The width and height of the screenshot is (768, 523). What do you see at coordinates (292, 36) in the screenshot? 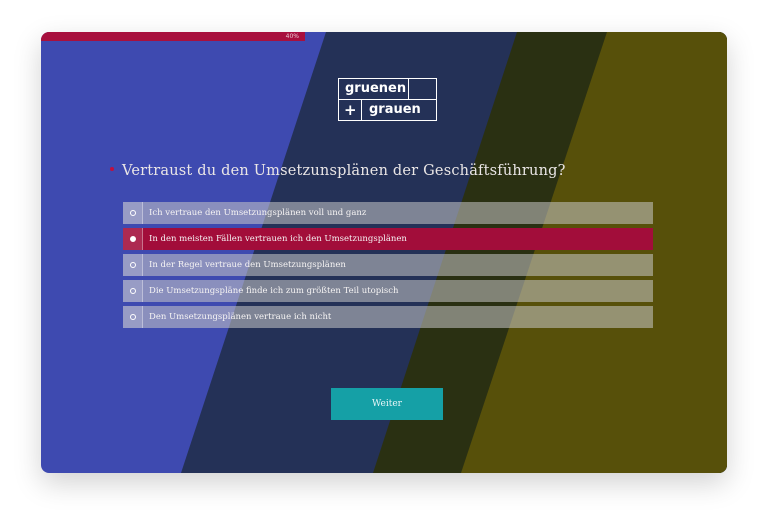
I see `progress-label: 40%` at bounding box center [292, 36].